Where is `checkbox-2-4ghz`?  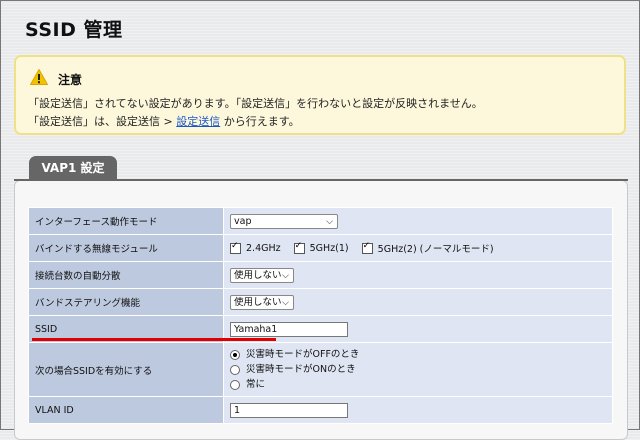
checkbox-2-4ghz is located at coordinates (235, 247).